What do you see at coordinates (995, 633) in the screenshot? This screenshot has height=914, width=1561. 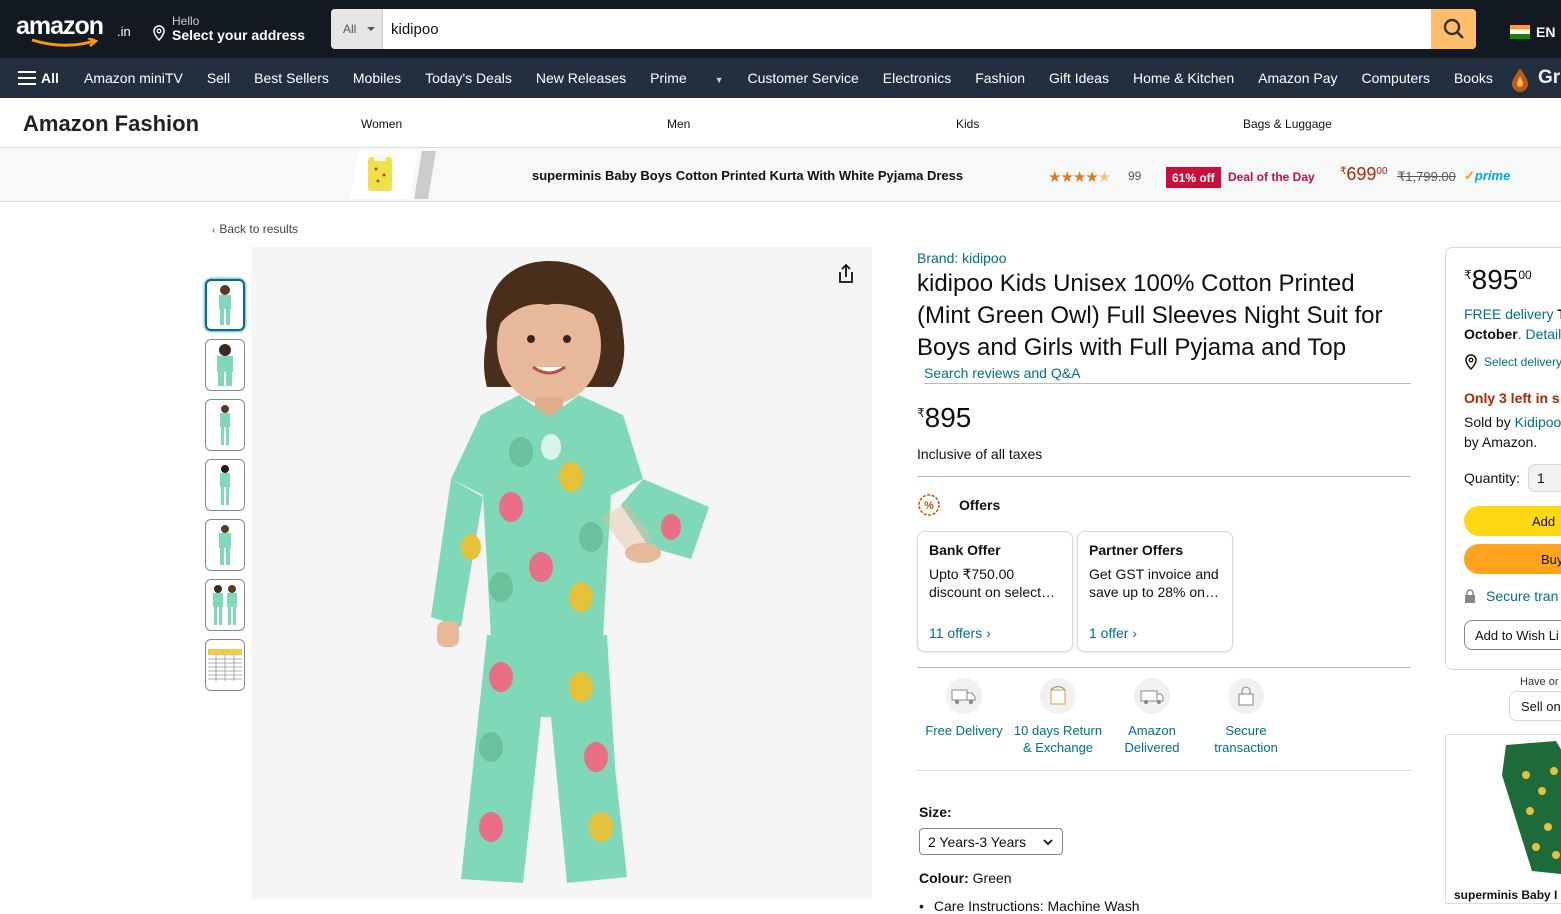 I see `offer-card-link: 11 offers ›` at bounding box center [995, 633].